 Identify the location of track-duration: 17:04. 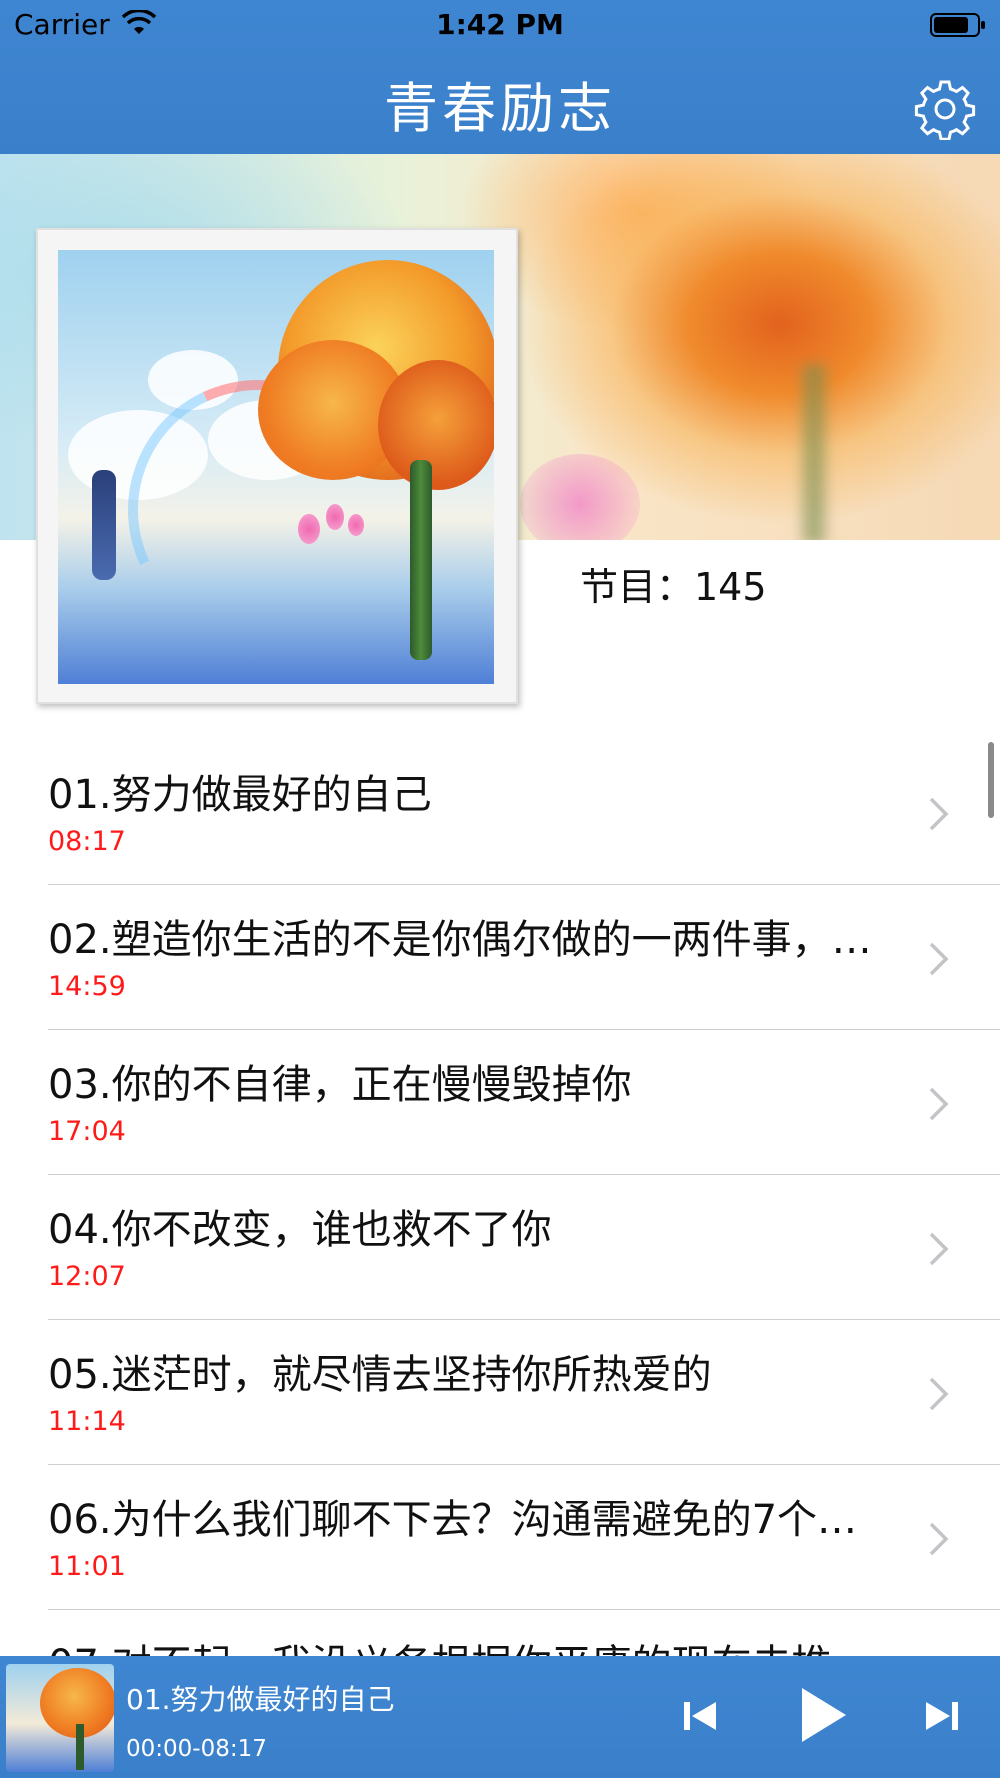
(87, 1131).